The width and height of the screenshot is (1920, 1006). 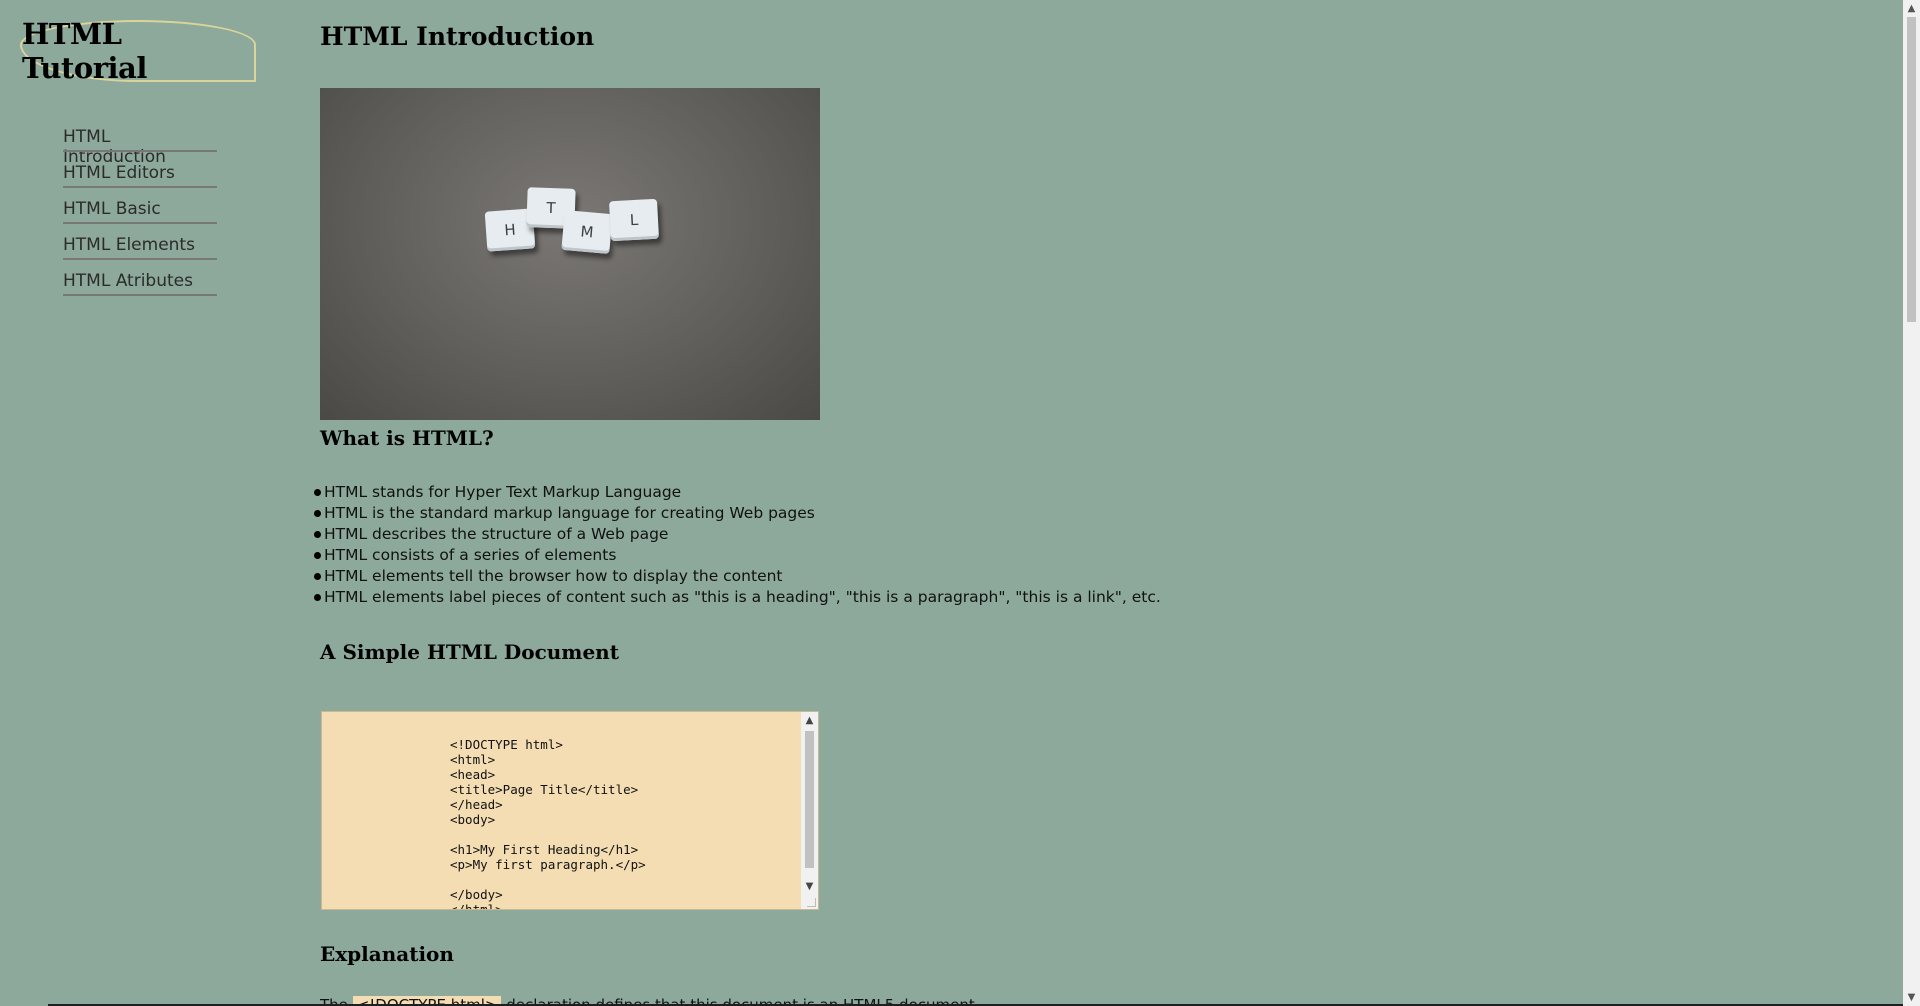 What do you see at coordinates (407, 438) in the screenshot?
I see `what-is-html-heading: What is HTML?` at bounding box center [407, 438].